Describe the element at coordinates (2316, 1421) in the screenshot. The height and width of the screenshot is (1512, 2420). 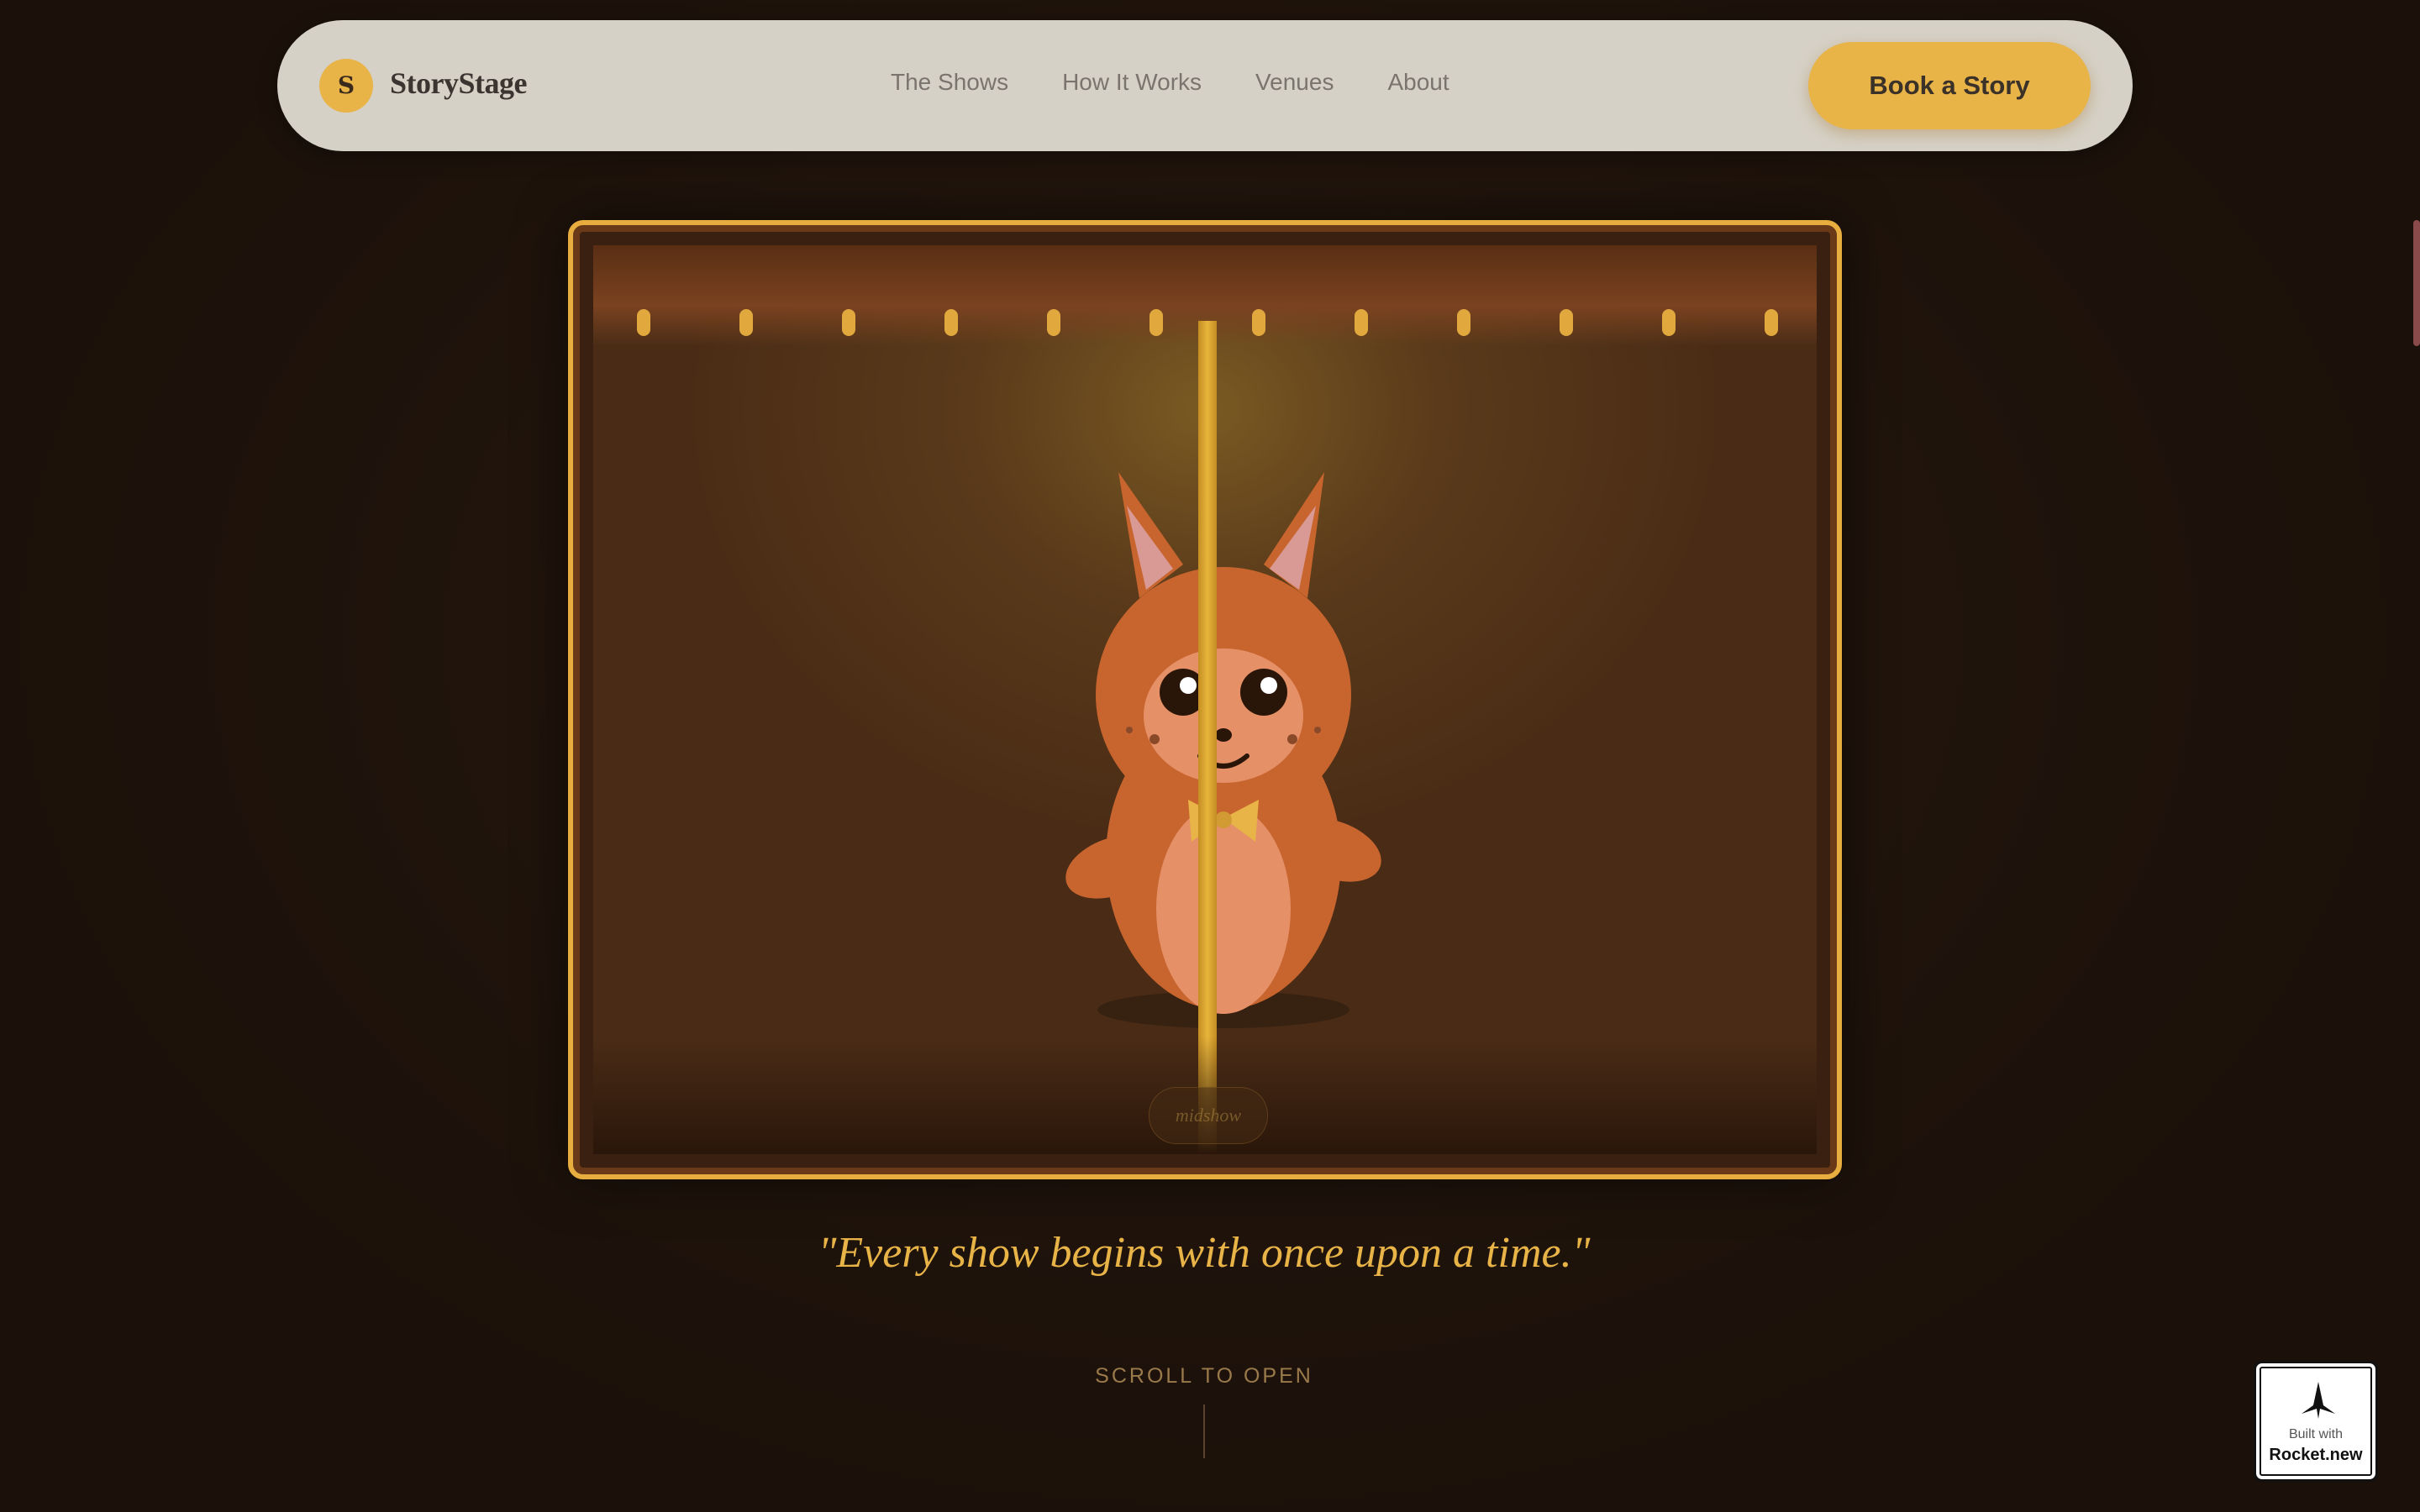
I see `built-with-rocket-badge: Built with Rocket.new` at that location.